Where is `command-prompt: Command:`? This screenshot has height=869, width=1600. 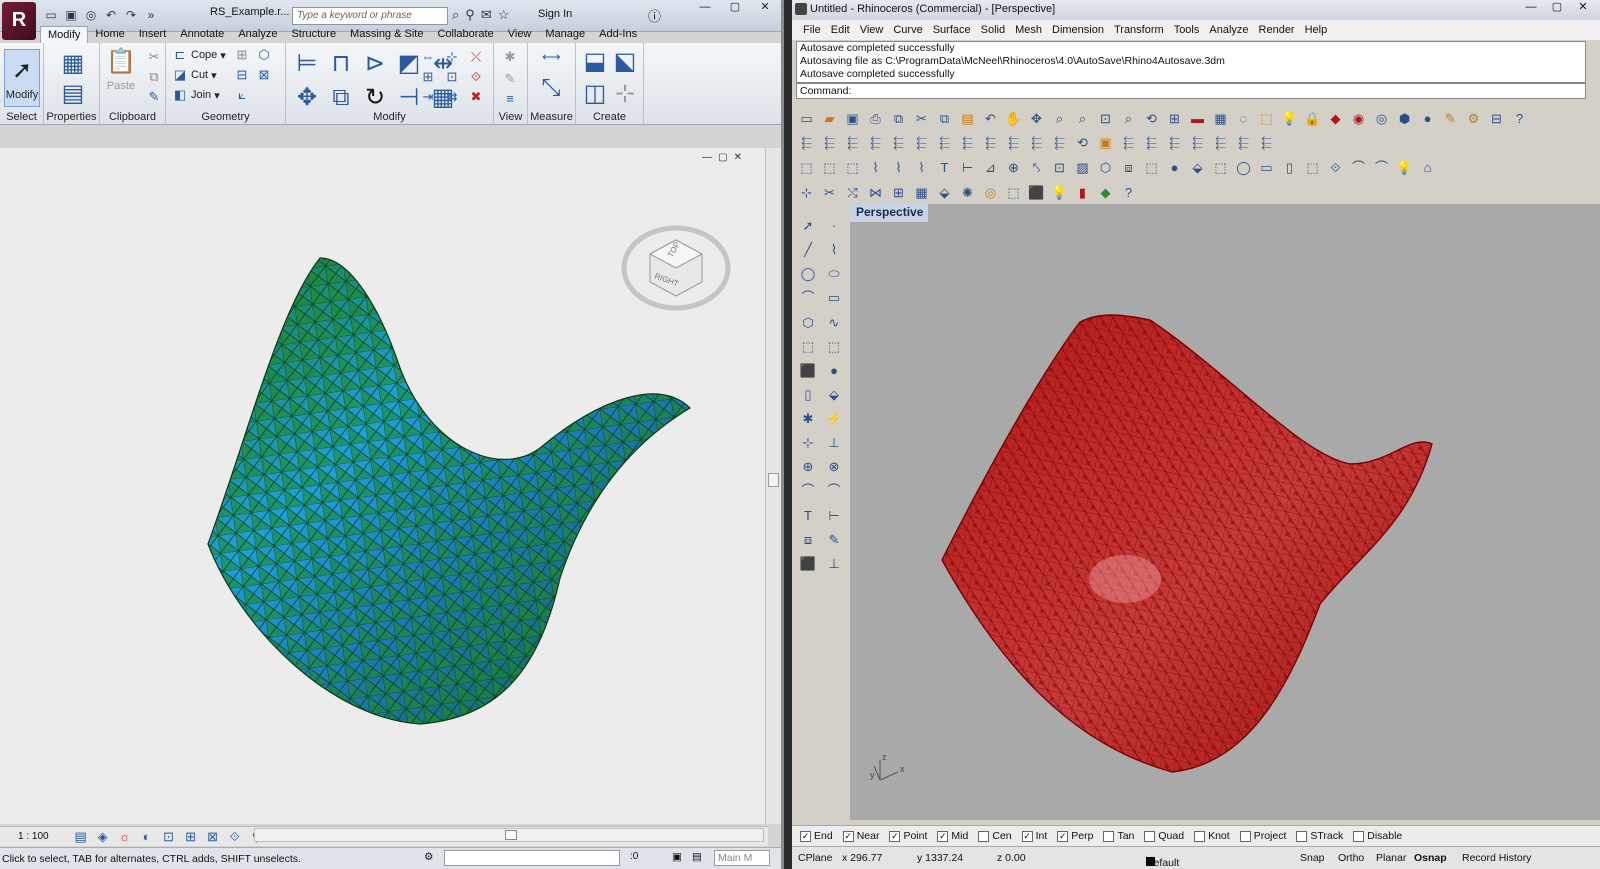
command-prompt: Command: is located at coordinates (1191, 91).